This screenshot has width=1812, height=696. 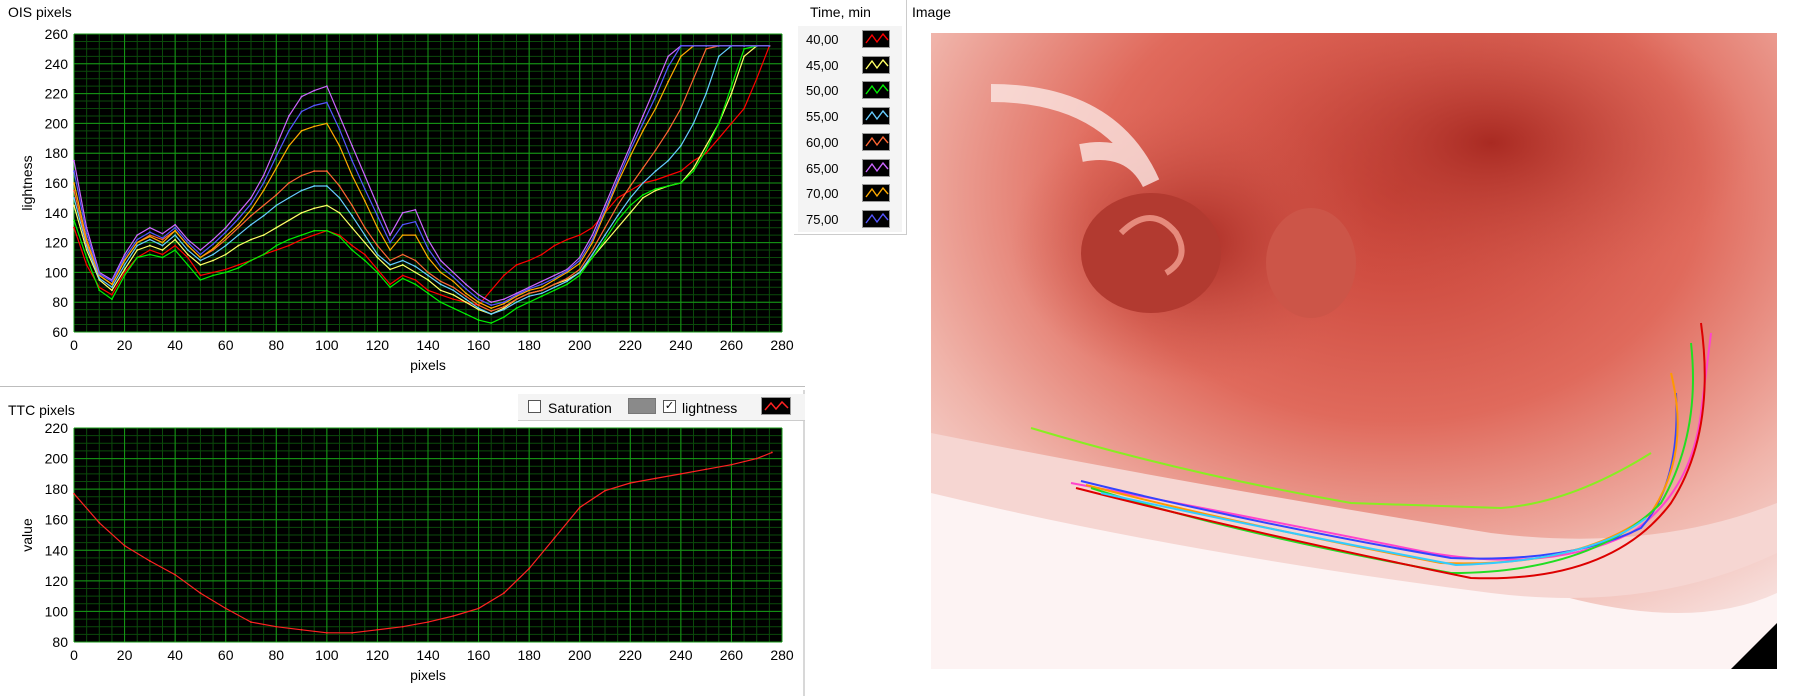 What do you see at coordinates (848, 65) in the screenshot?
I see `legend-entry: 45,00` at bounding box center [848, 65].